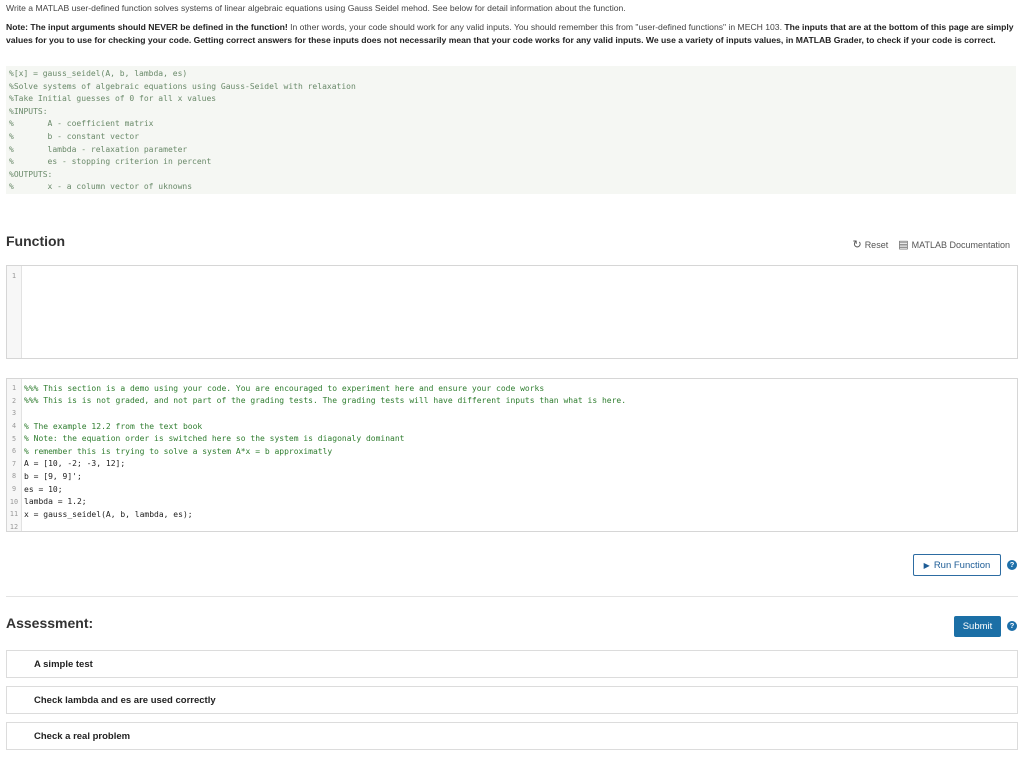 Image resolution: width=1024 pixels, height=761 pixels. Describe the element at coordinates (14, 438) in the screenshot. I see `line-number: 5` at that location.